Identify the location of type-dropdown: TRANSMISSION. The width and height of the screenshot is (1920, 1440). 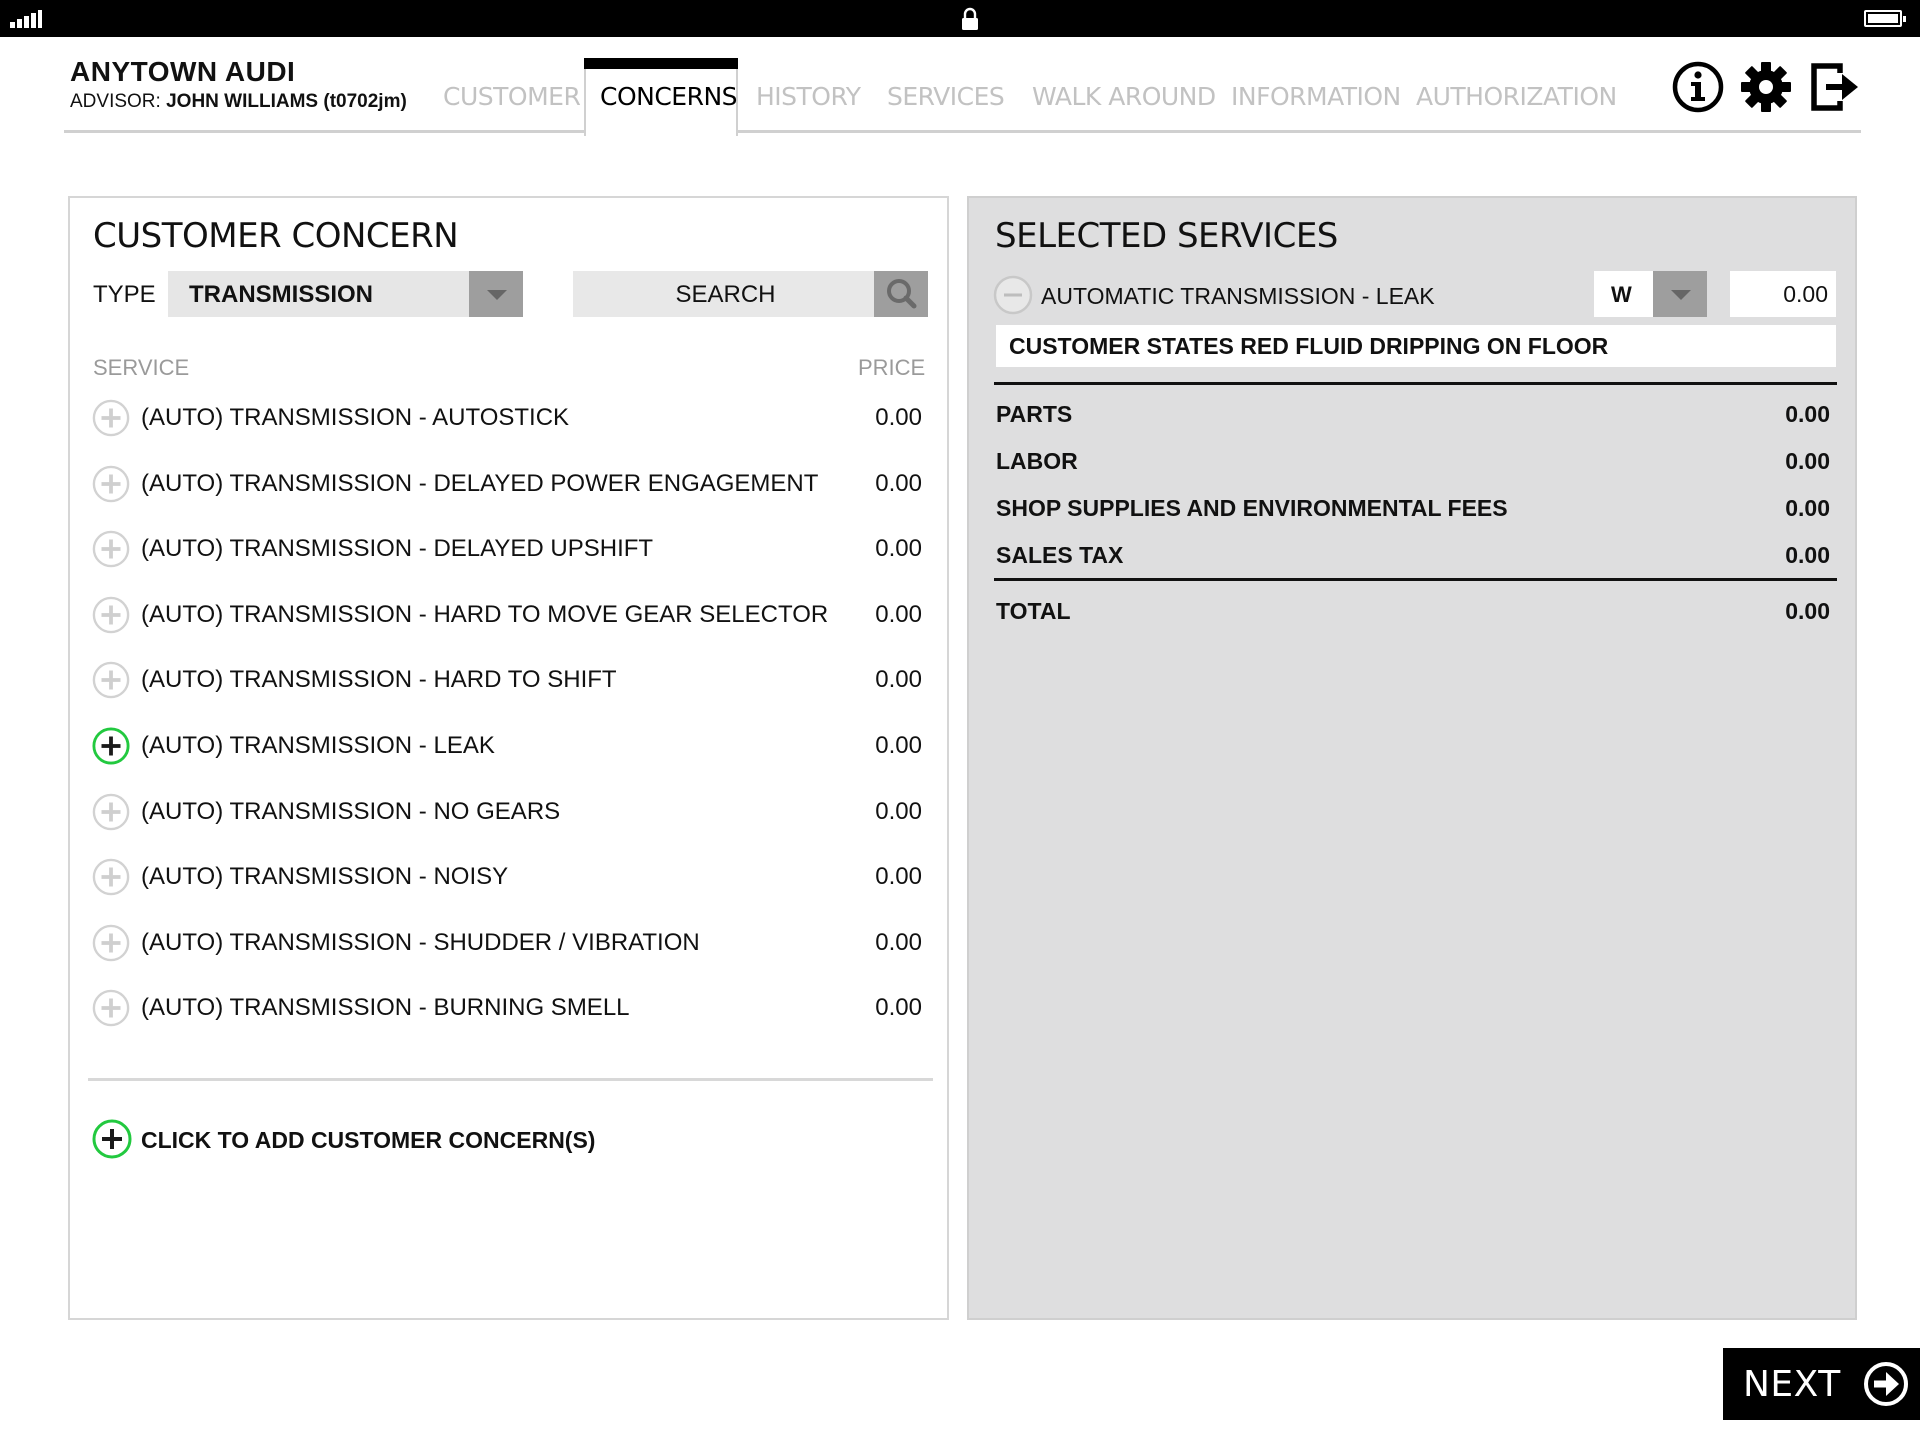
(345, 294).